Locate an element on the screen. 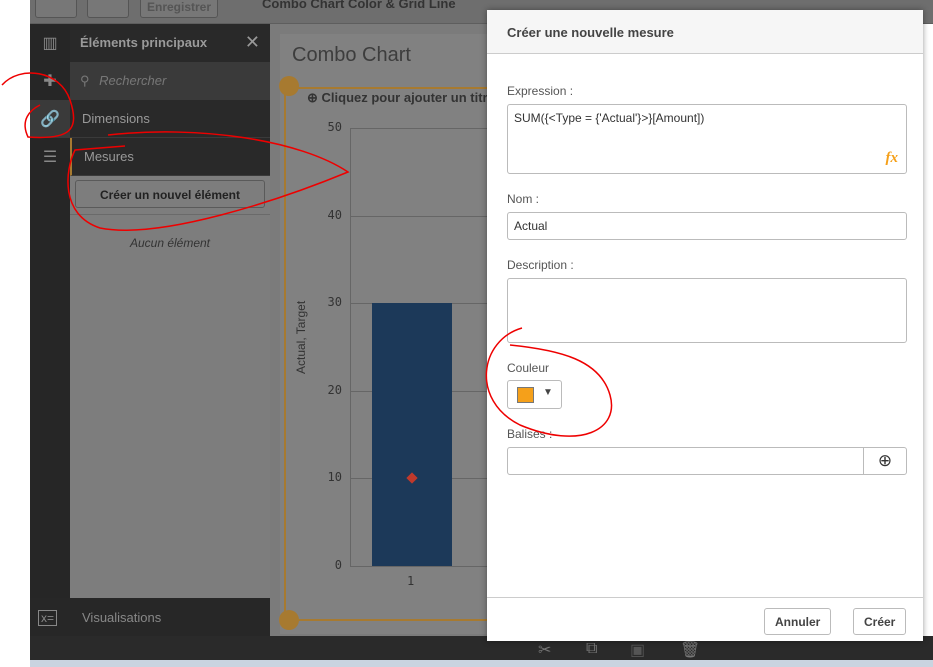 The image size is (933, 667). name-input: Actual is located at coordinates (707, 226).